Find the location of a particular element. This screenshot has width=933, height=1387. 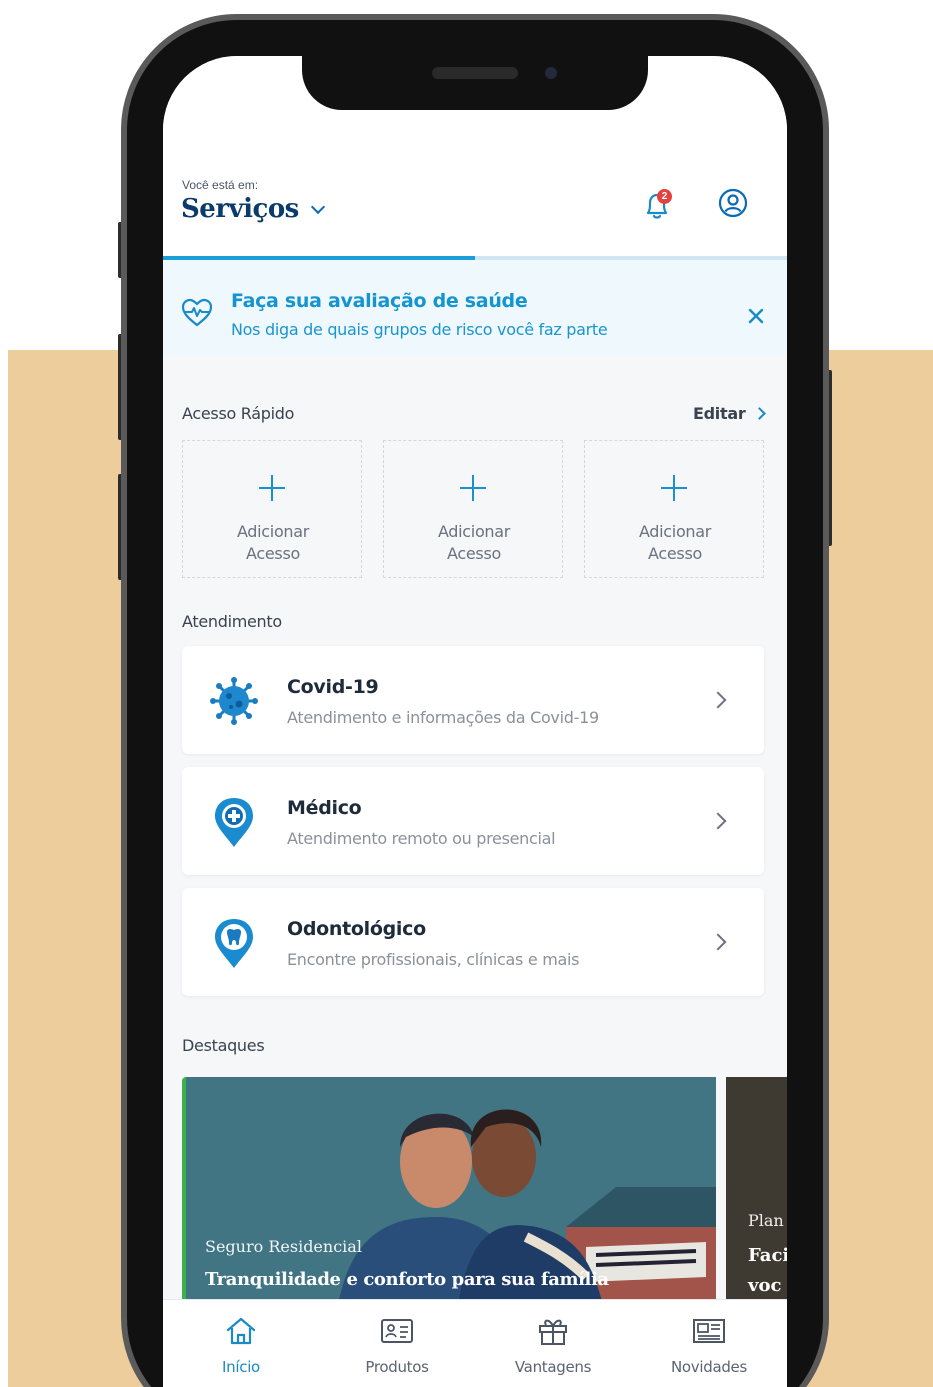

tab-label: Produtos is located at coordinates (397, 1367).